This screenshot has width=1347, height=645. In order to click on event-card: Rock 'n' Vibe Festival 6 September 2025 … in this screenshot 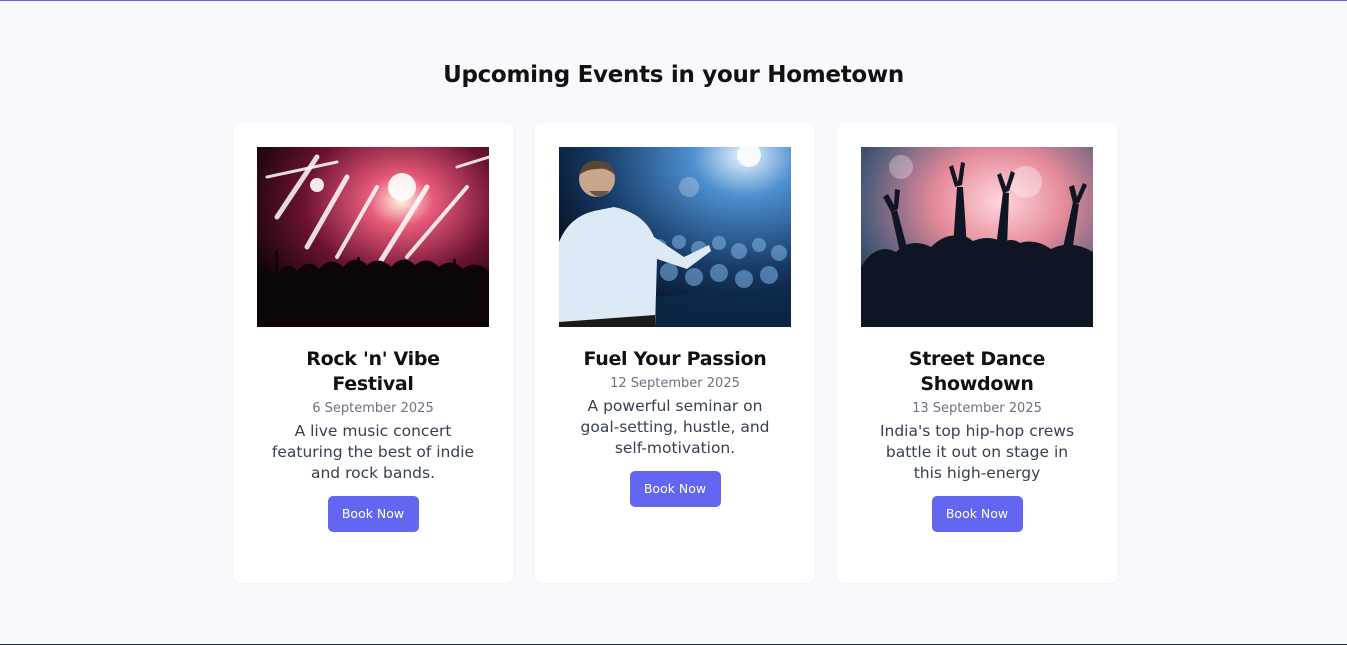, I will do `click(373, 353)`.